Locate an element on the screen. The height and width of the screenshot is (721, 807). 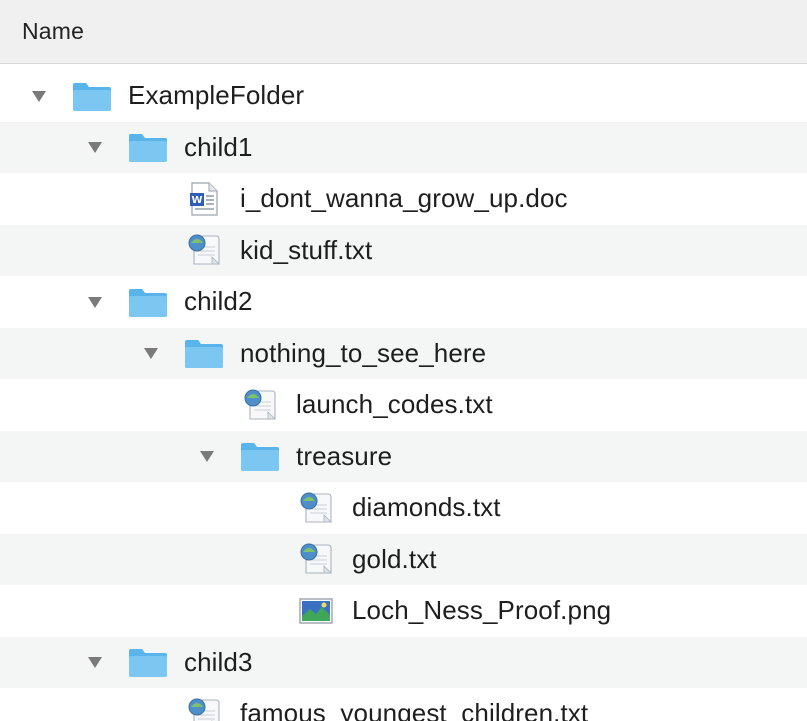
item-name: treasure is located at coordinates (344, 455).